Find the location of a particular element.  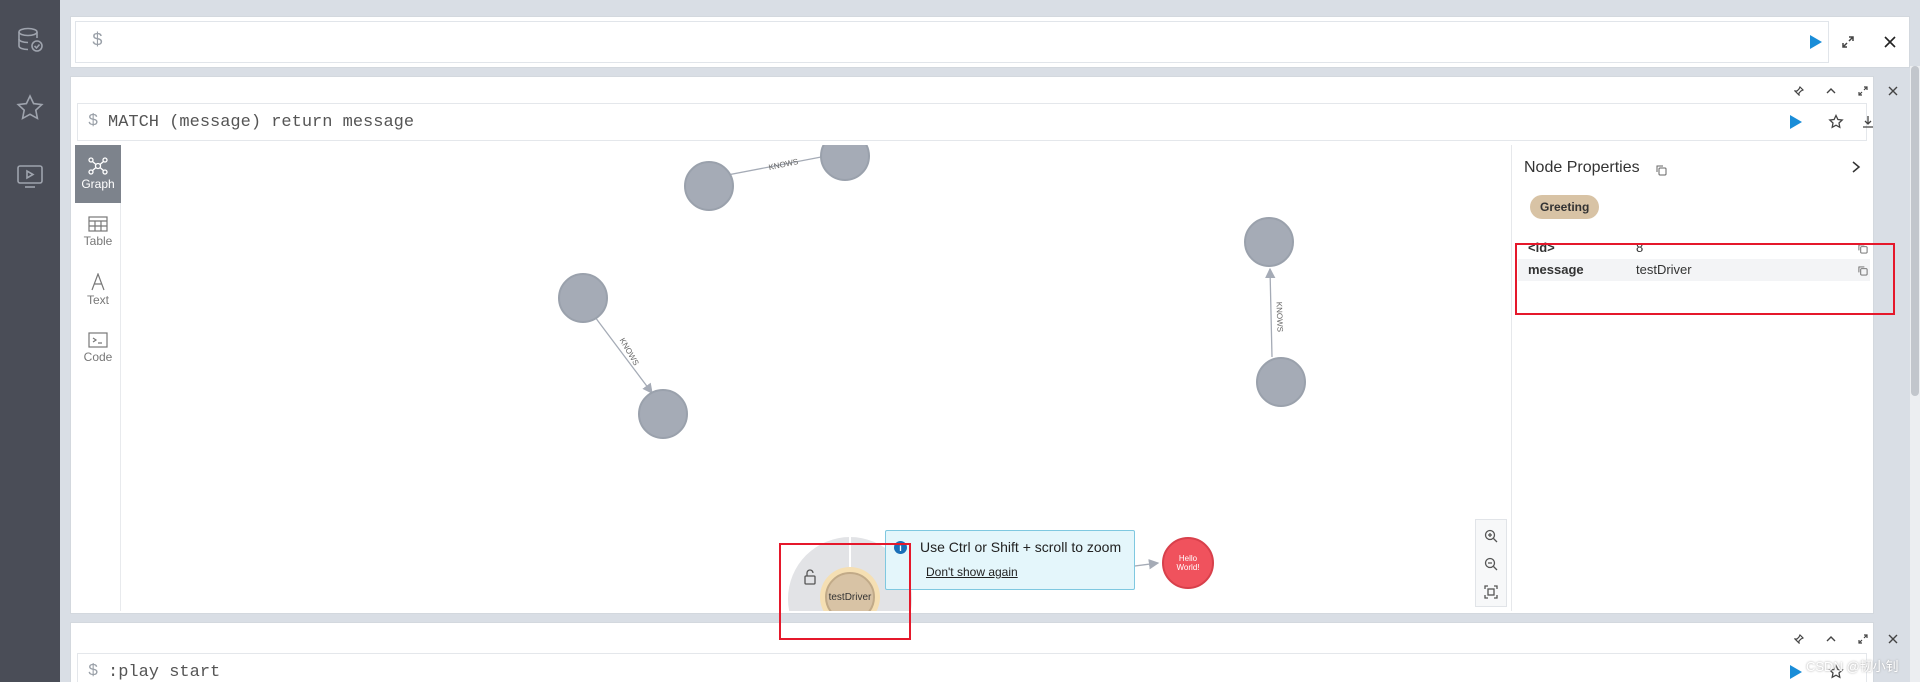

close-icon is located at coordinates (1890, 42).